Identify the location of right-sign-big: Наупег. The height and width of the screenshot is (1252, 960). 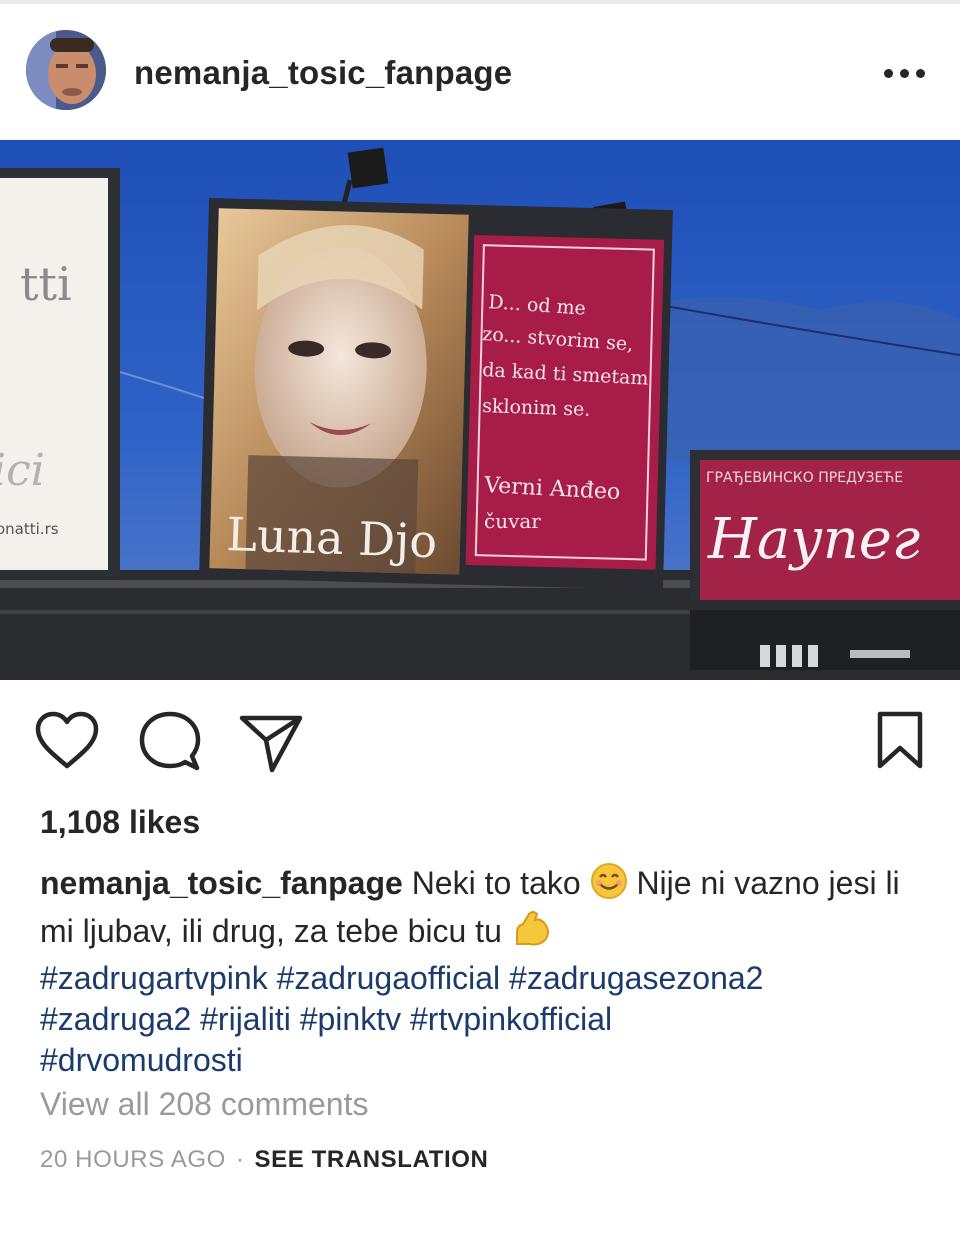
(813, 539).